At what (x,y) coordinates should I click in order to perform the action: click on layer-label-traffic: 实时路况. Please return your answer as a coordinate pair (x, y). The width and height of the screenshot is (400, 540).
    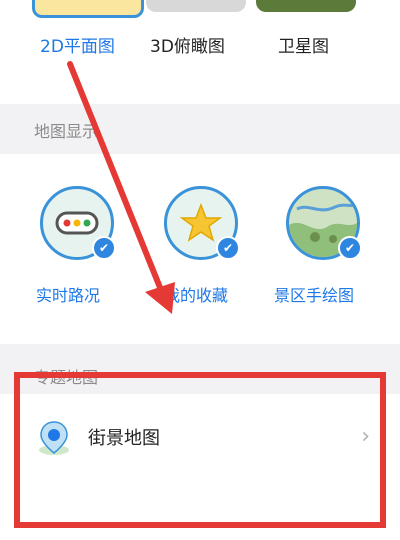
    Looking at the image, I should click on (68, 294).